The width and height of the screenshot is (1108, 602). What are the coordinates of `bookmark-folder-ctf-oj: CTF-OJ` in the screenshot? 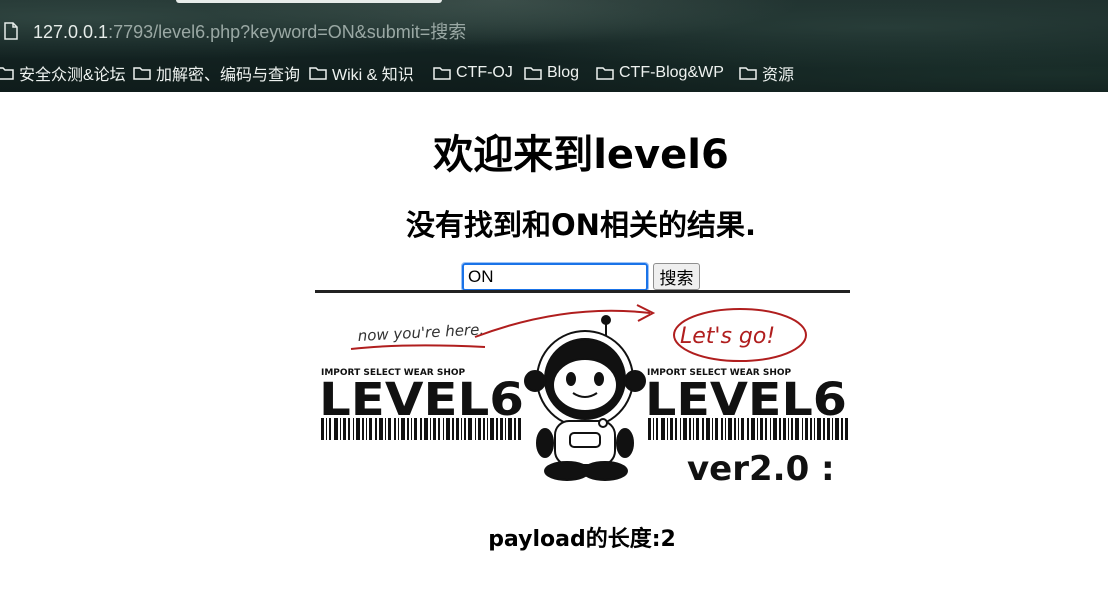 It's located at (473, 73).